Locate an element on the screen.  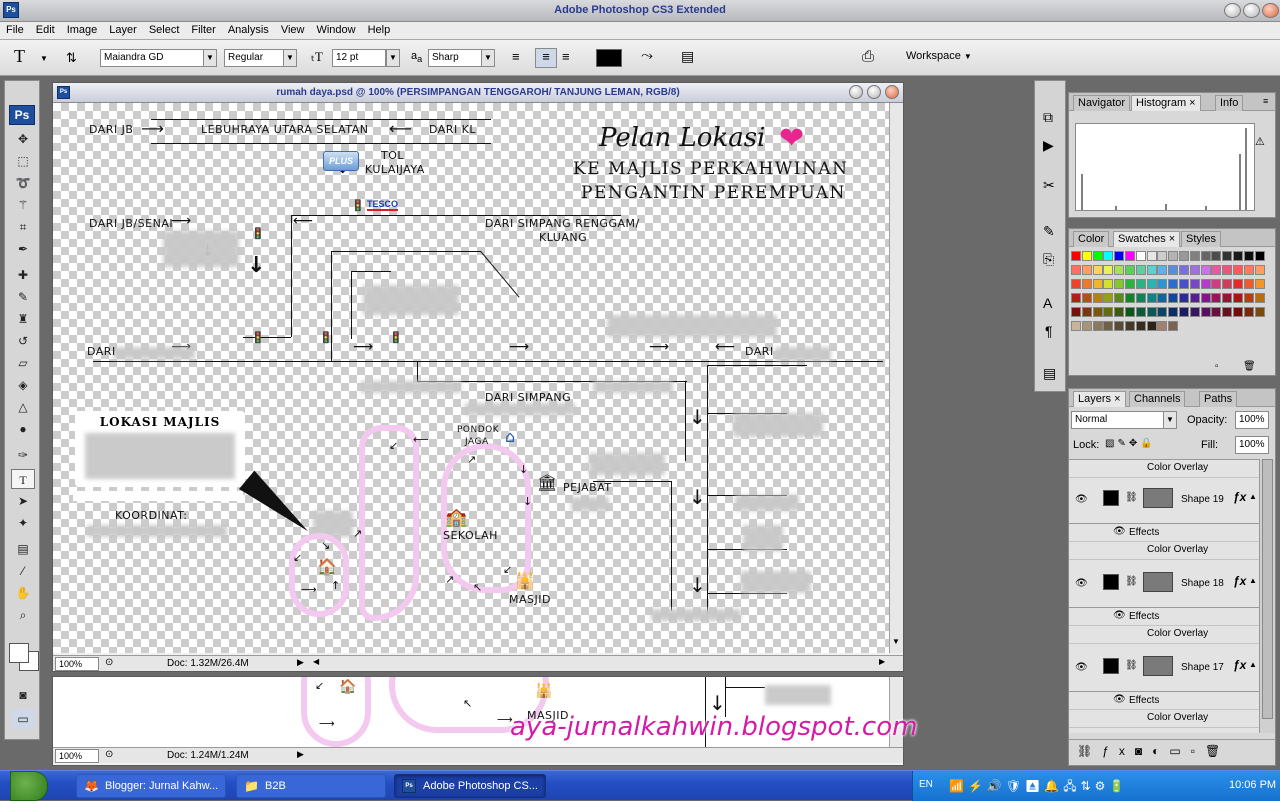
foreground-color-swatch is located at coordinates (19, 653).